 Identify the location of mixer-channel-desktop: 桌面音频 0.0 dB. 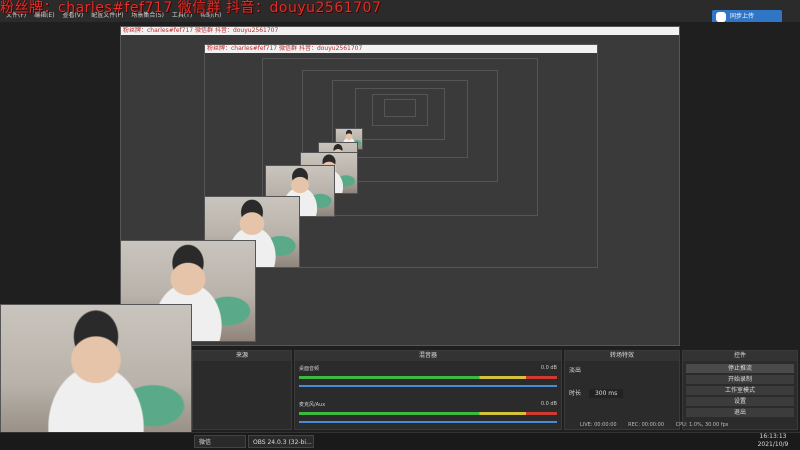
(428, 376).